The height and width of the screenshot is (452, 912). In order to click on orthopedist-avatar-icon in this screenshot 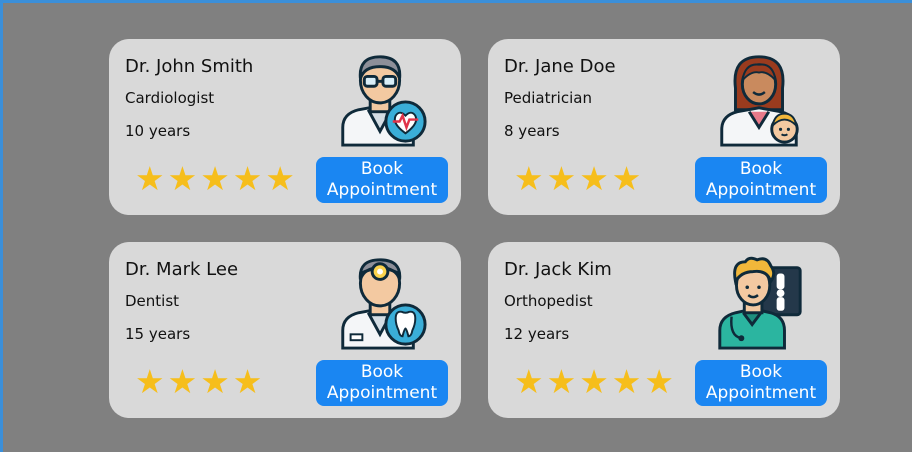, I will do `click(760, 303)`.